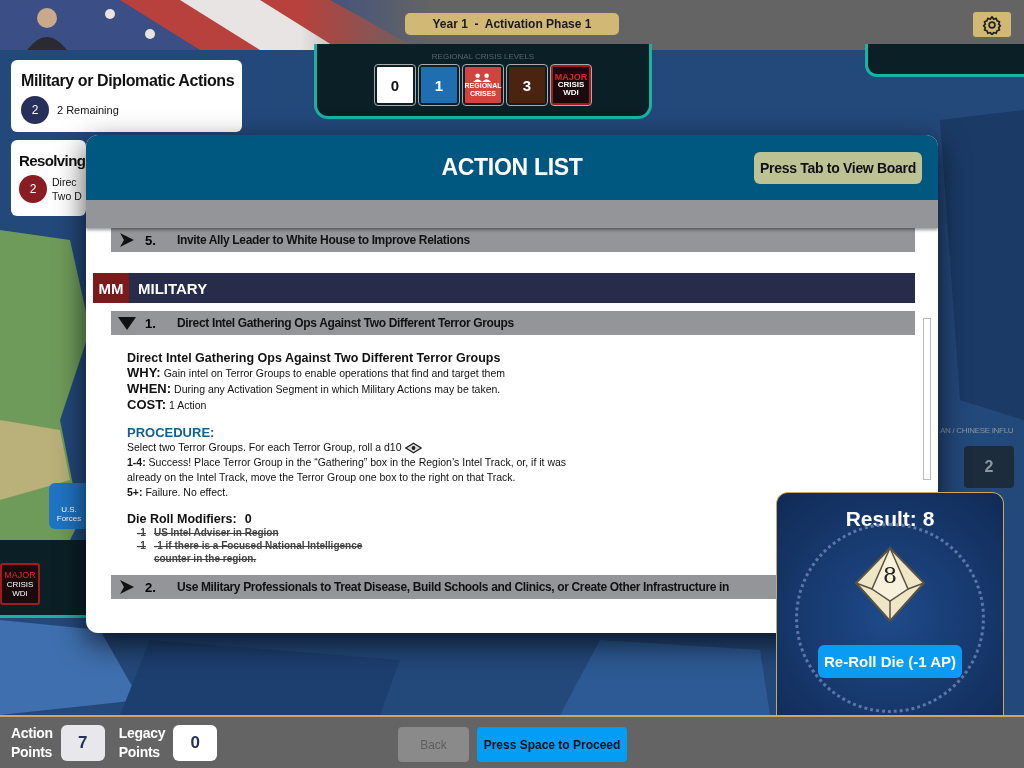 Image resolution: width=1024 pixels, height=768 pixels. What do you see at coordinates (927, 399) in the screenshot?
I see `scrollbar` at bounding box center [927, 399].